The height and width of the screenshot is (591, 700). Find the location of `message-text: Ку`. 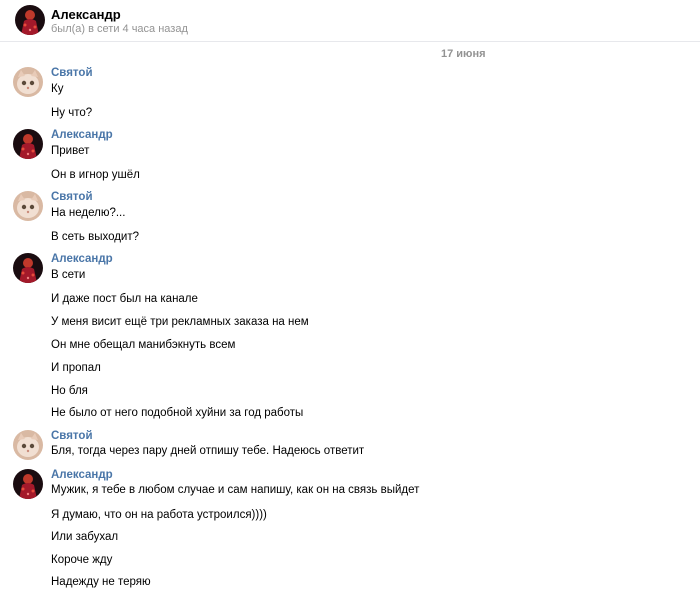

message-text: Ку is located at coordinates (57, 89).